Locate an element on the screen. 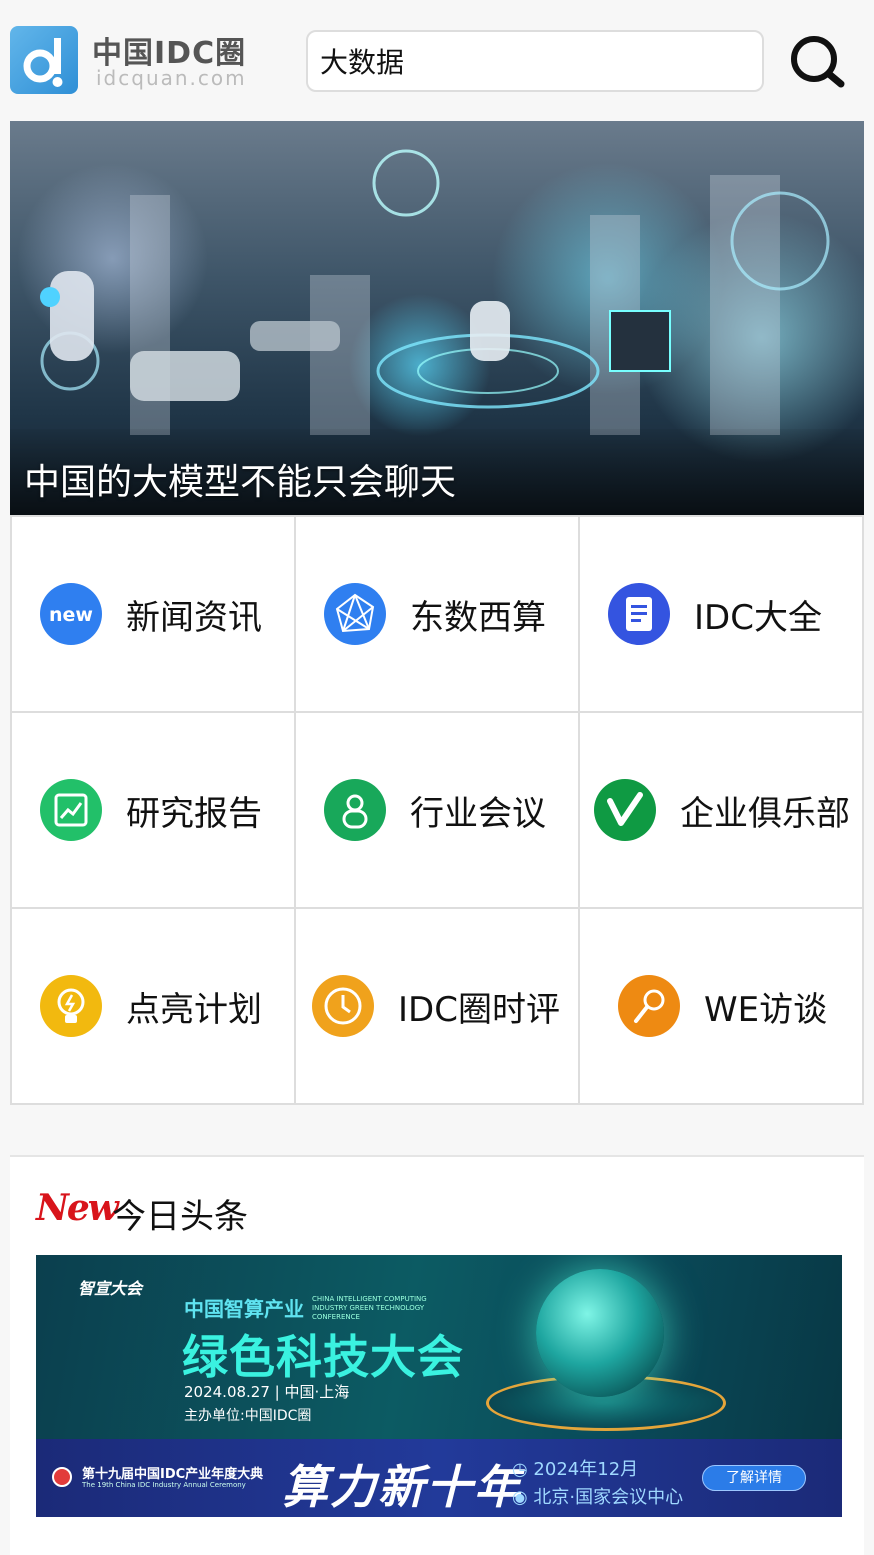 This screenshot has width=874, height=1555. grid-item-light-up-plan: 点亮计划 is located at coordinates (153, 1006).